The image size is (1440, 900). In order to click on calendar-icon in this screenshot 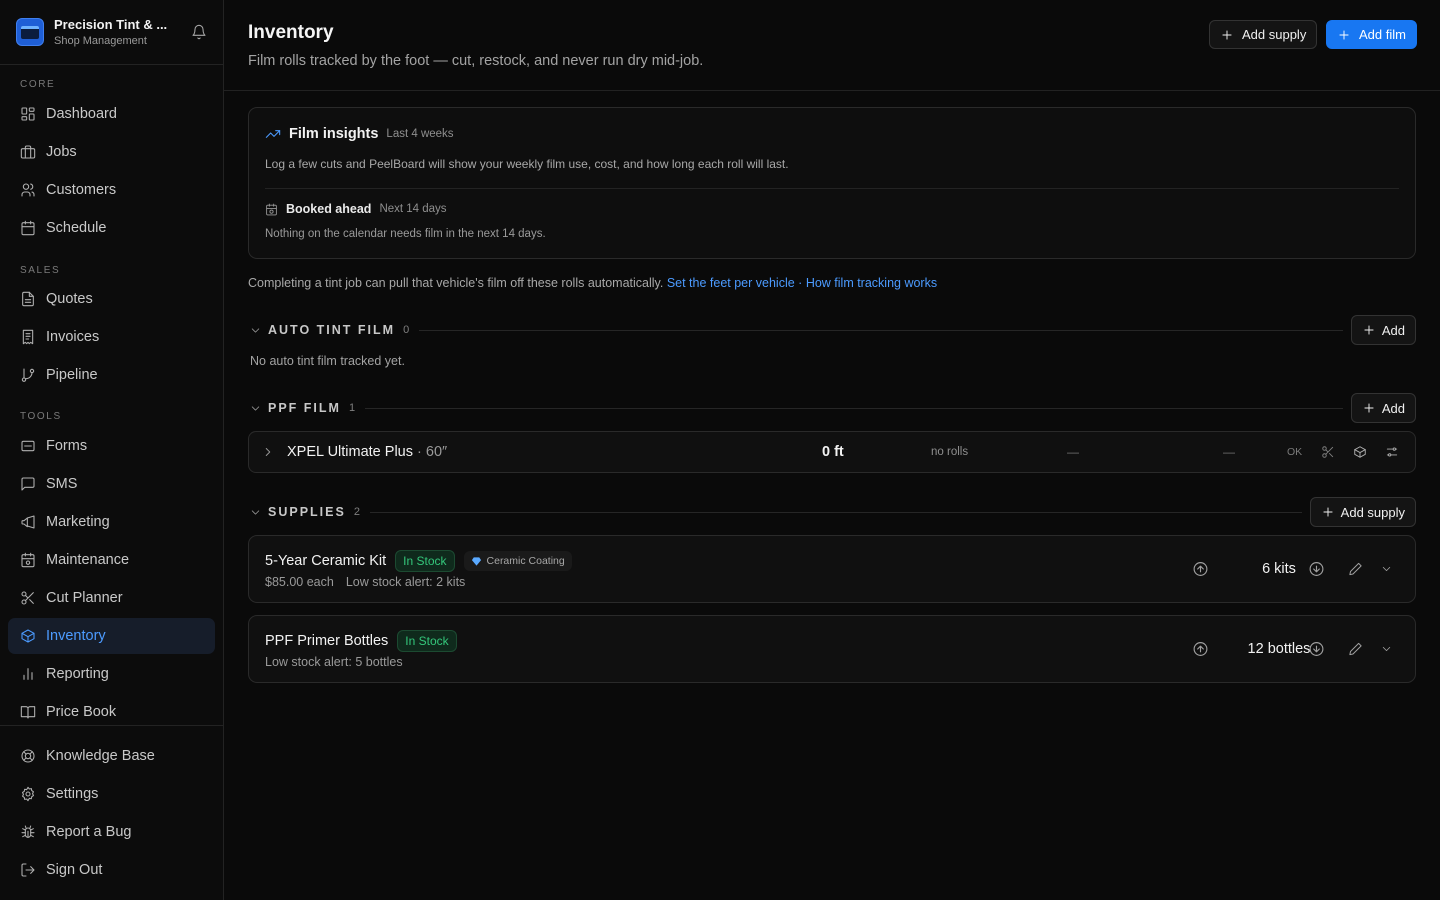, I will do `click(33, 228)`.